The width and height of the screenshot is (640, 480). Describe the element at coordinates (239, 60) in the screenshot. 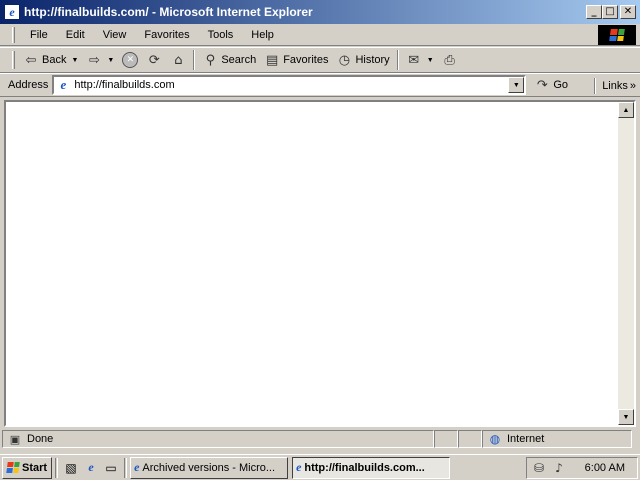

I see `search-label: Search` at that location.